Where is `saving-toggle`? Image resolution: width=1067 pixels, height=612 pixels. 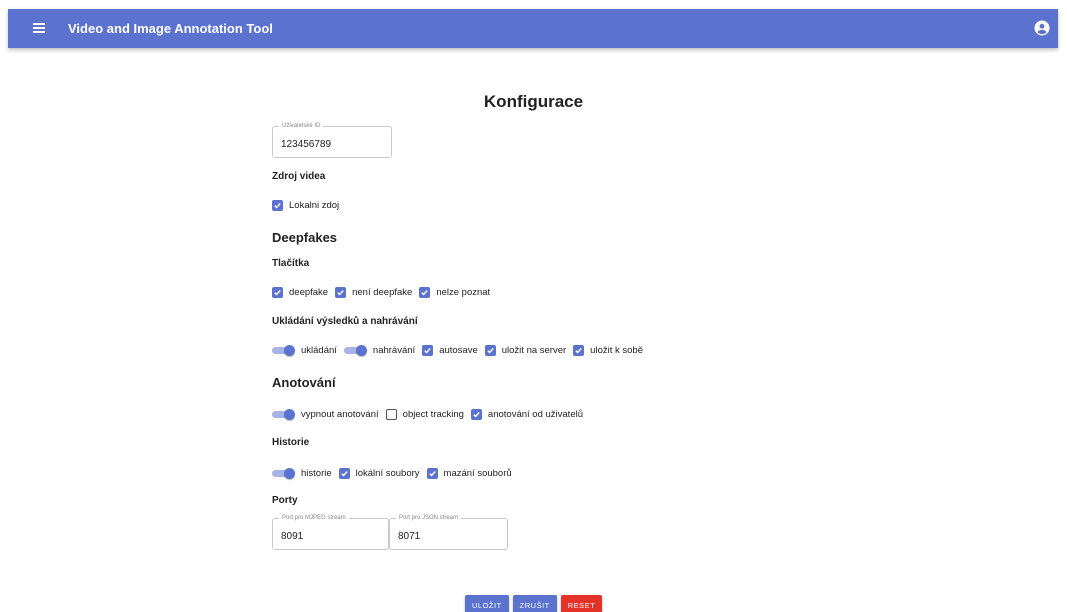 saving-toggle is located at coordinates (283, 350).